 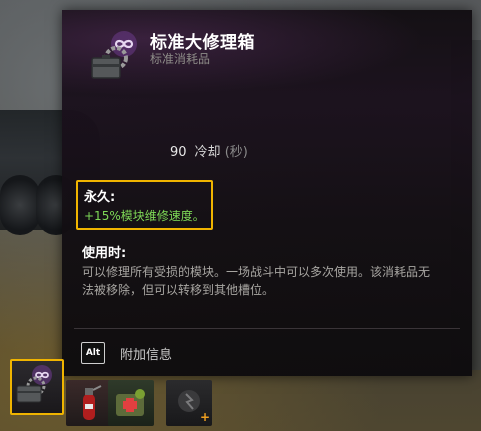 I want to click on permanent-label: 永久:, so click(x=100, y=197).